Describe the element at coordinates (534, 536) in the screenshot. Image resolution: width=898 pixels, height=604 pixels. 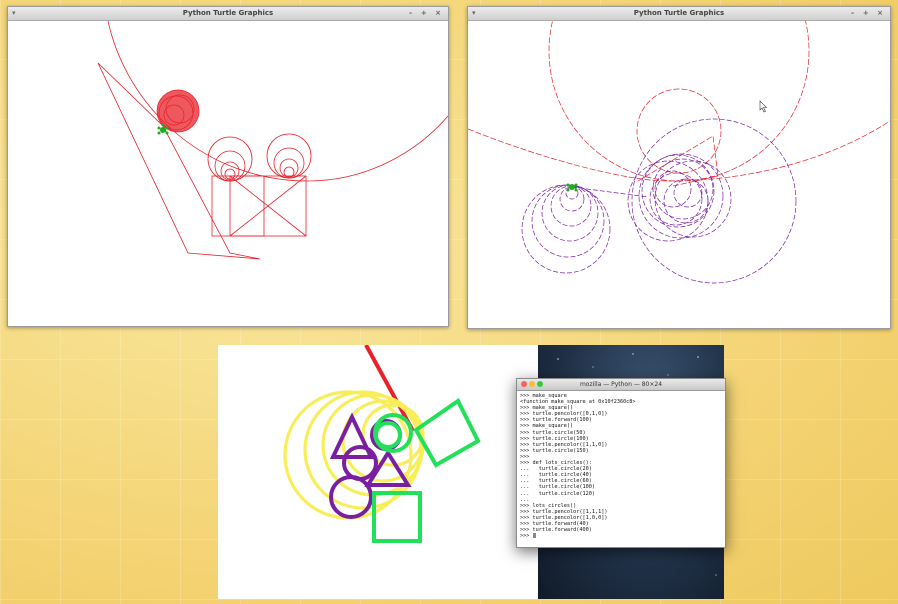
I see `text-cursor` at that location.